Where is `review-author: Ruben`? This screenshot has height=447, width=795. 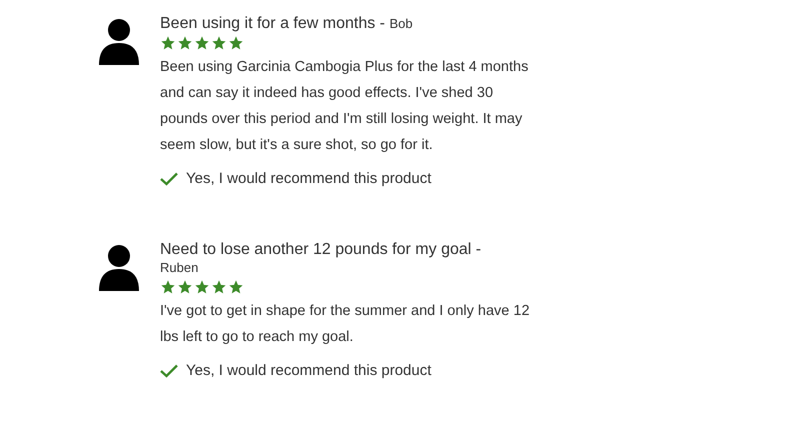
review-author: Ruben is located at coordinates (179, 267).